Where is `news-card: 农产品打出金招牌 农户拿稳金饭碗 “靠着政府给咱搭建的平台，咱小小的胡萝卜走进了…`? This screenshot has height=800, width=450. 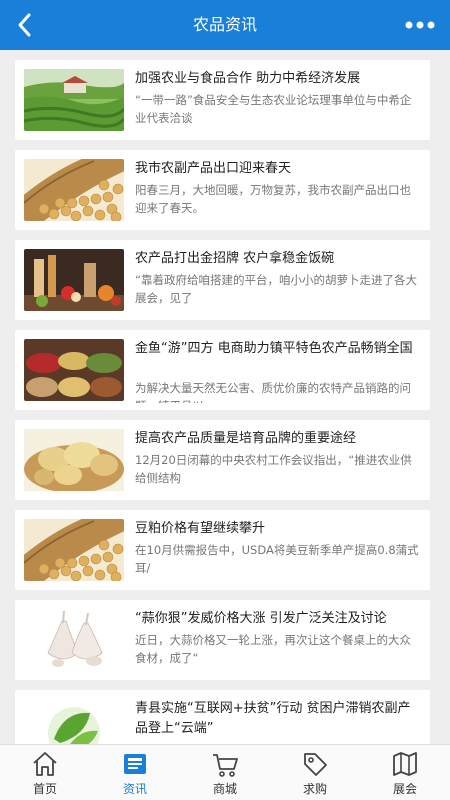 news-card: 农产品打出金招牌 农户拿稳金饭碗 “靠着政府给咱搭建的平台，咱小小的胡萝卜走进了… is located at coordinates (222, 280).